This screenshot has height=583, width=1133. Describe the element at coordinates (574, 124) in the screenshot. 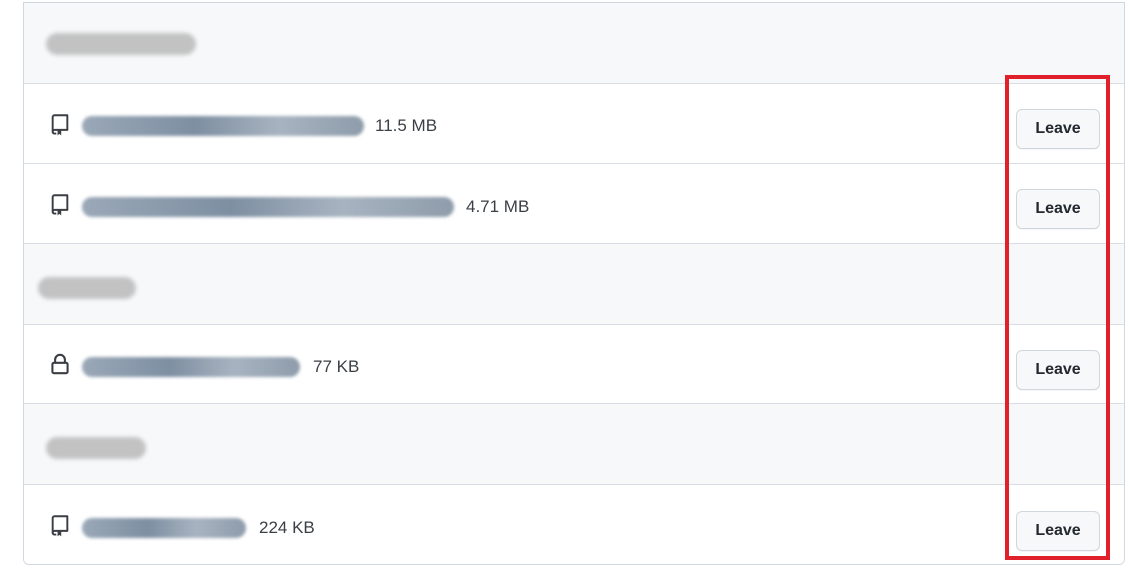

I see `repository-row: 11.5 MB Leave` at that location.